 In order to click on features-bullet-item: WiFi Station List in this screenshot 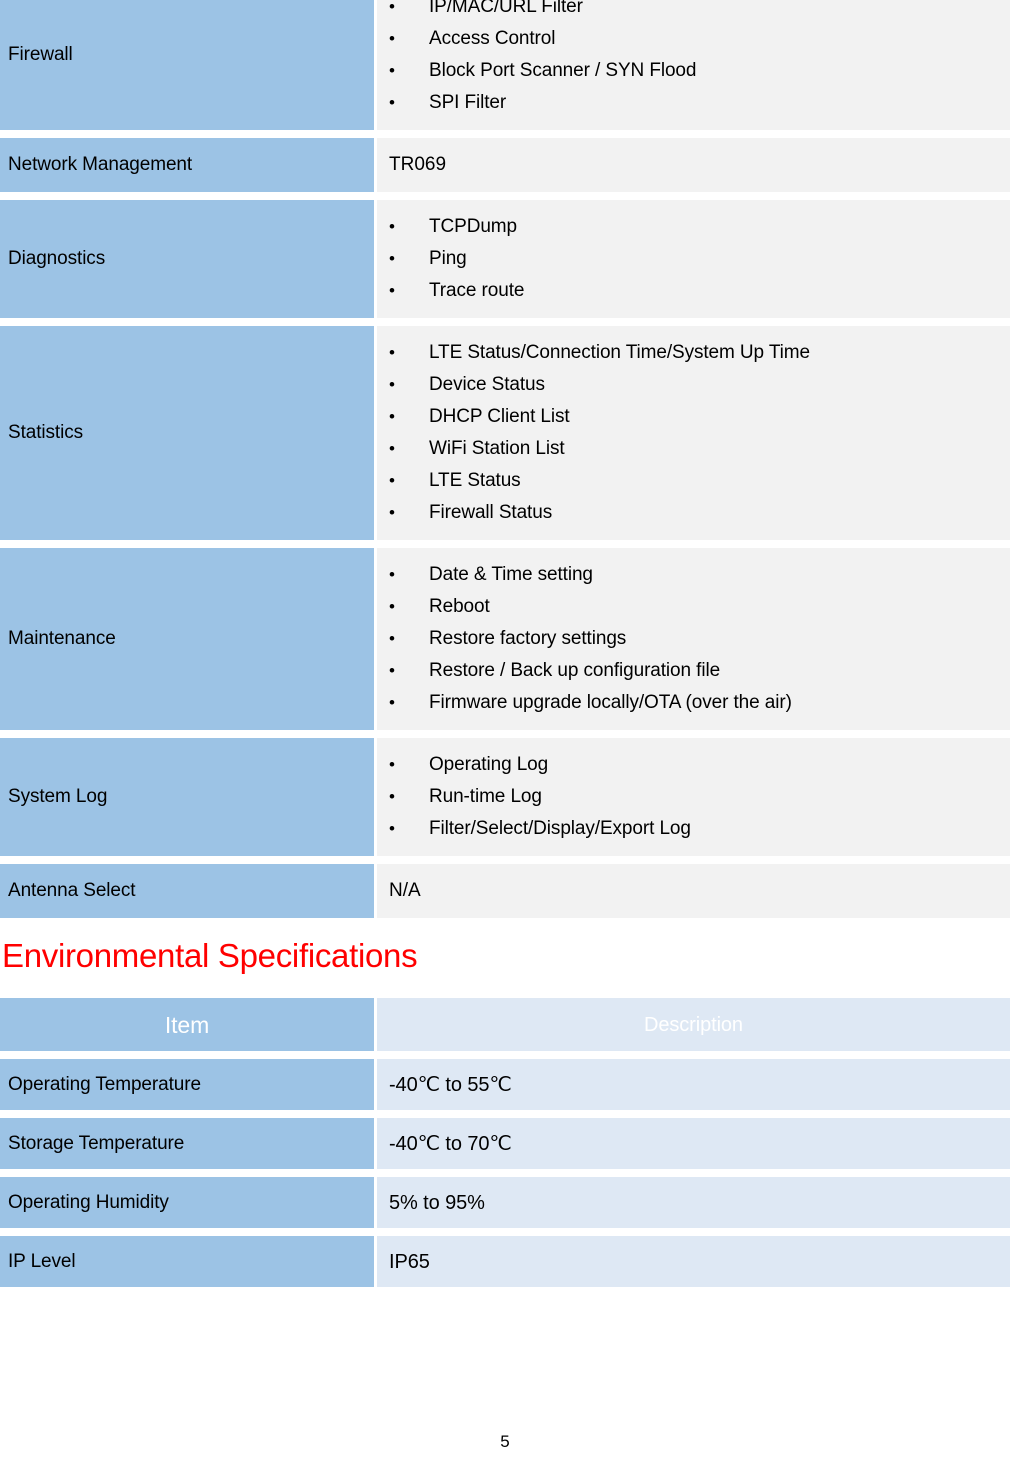, I will do `click(693, 449)`.